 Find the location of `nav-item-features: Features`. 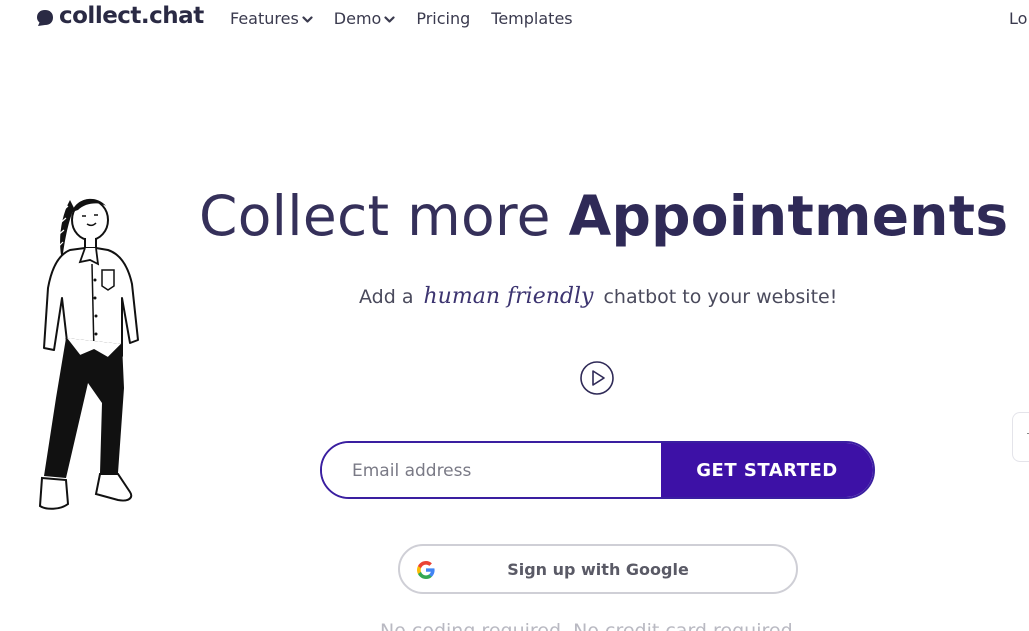

nav-item-features: Features is located at coordinates (271, 18).